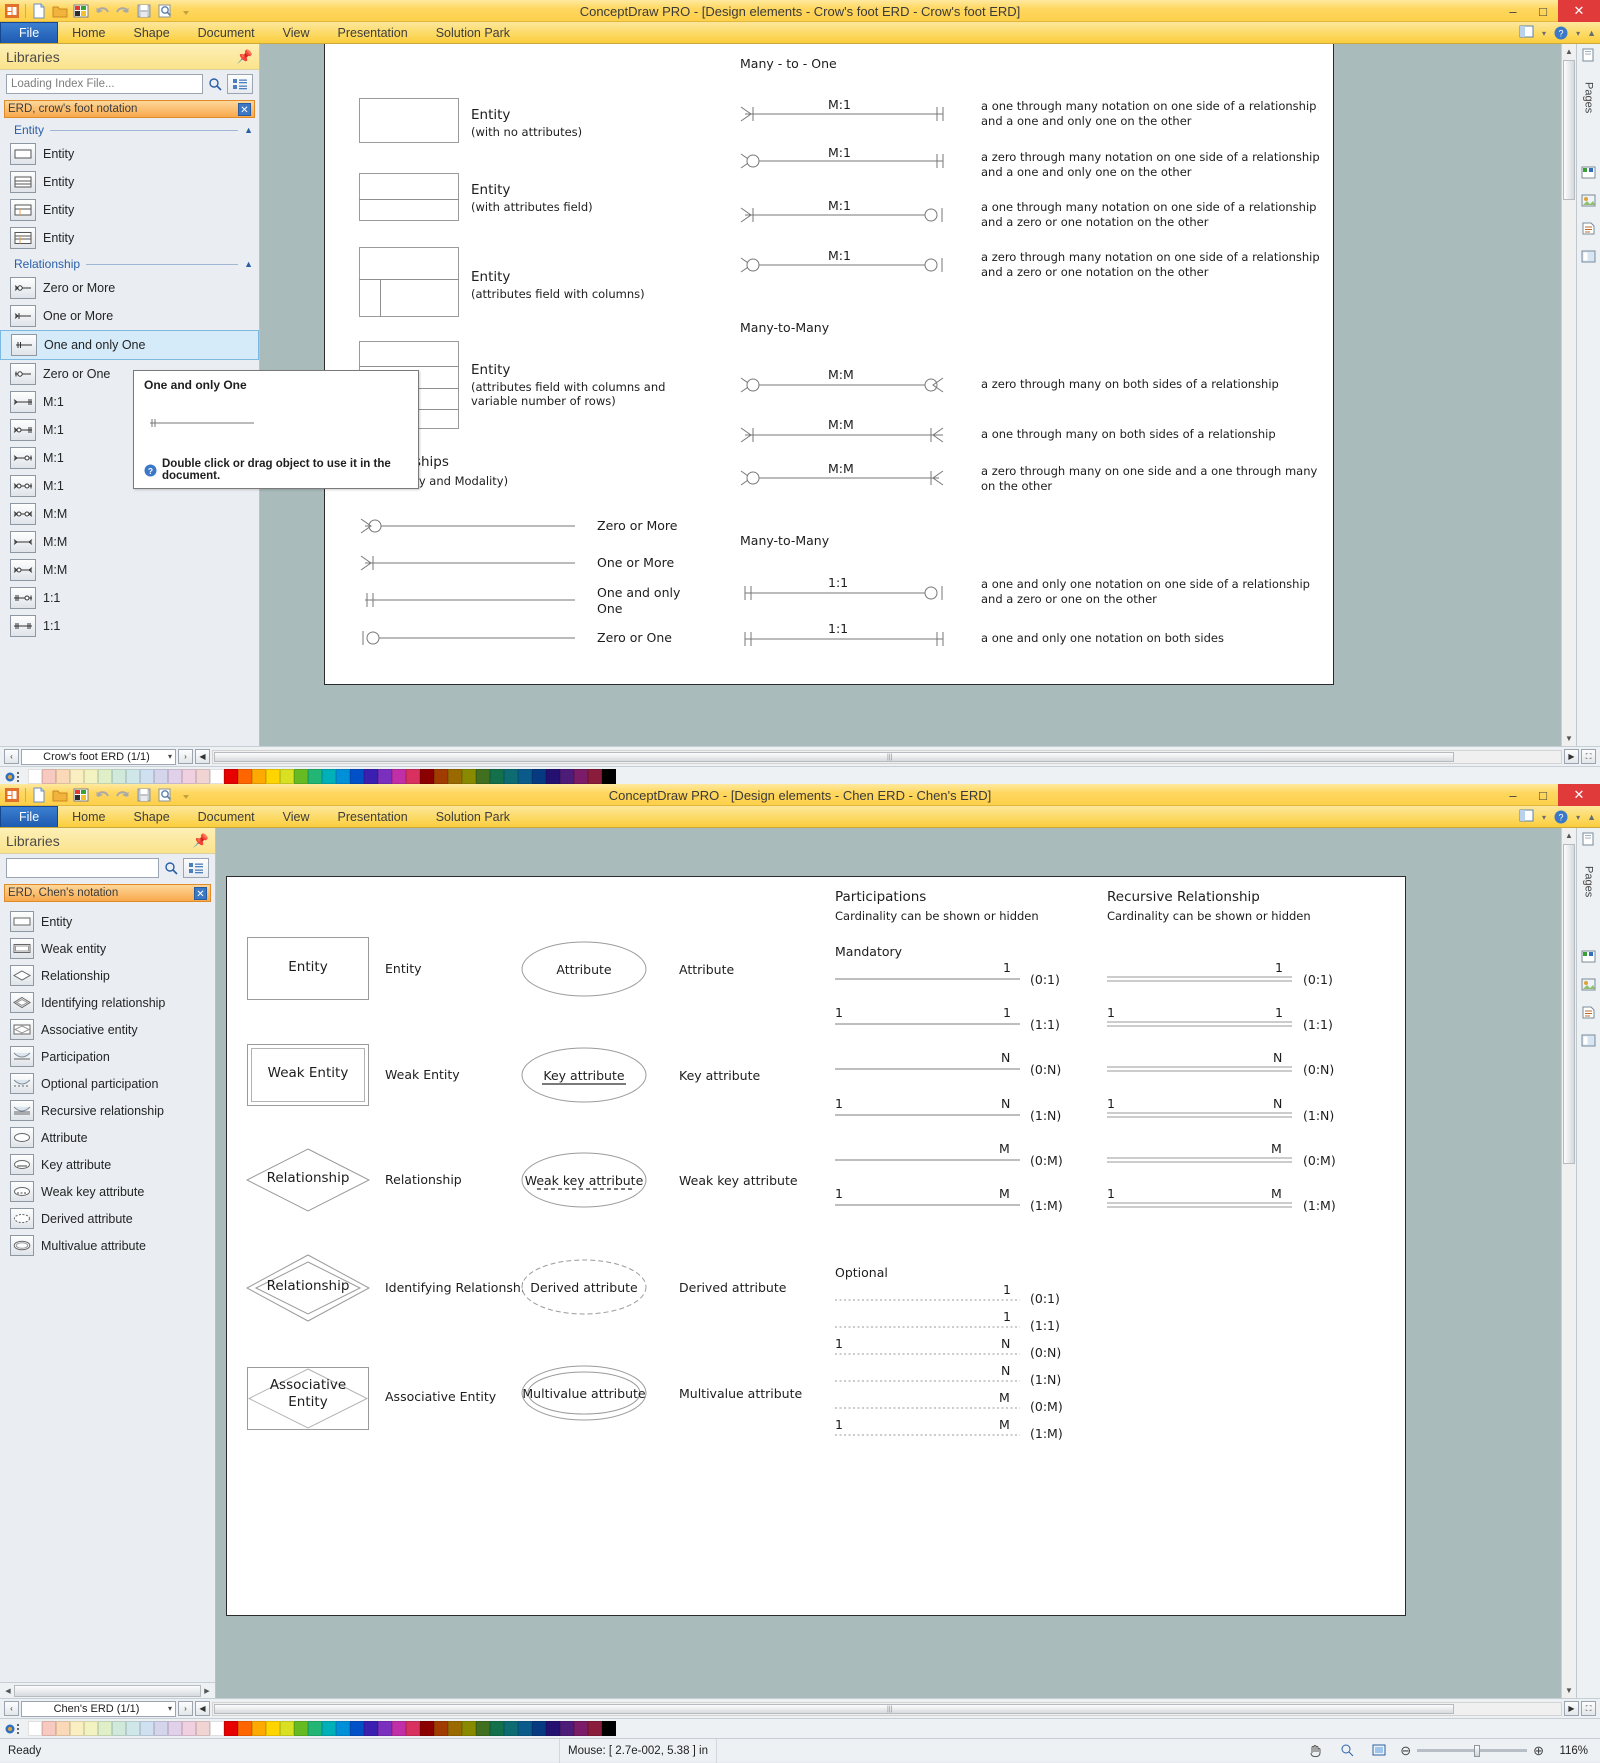  Describe the element at coordinates (107, 1056) in the screenshot. I see `library-item-participation: Participation` at that location.